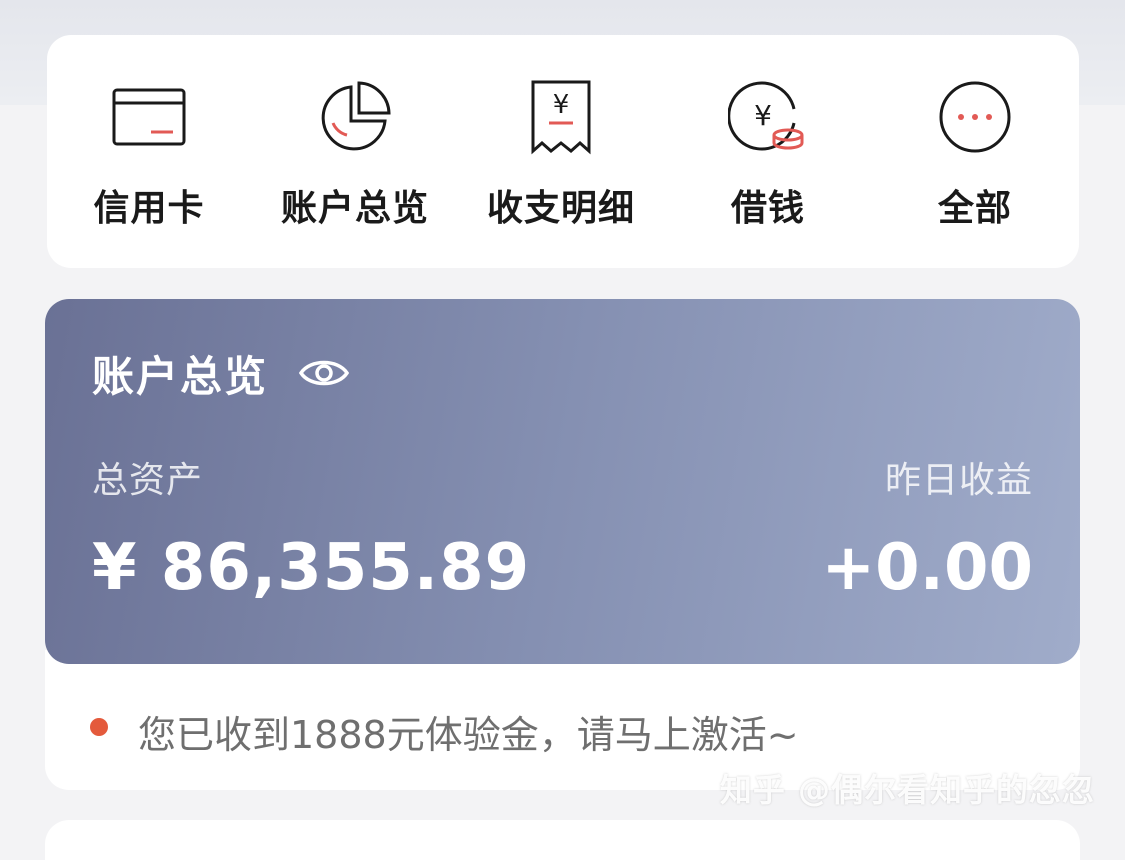 Image resolution: width=1125 pixels, height=860 pixels. What do you see at coordinates (927, 568) in the screenshot?
I see `yesterday-earnings-value: +0.00` at bounding box center [927, 568].